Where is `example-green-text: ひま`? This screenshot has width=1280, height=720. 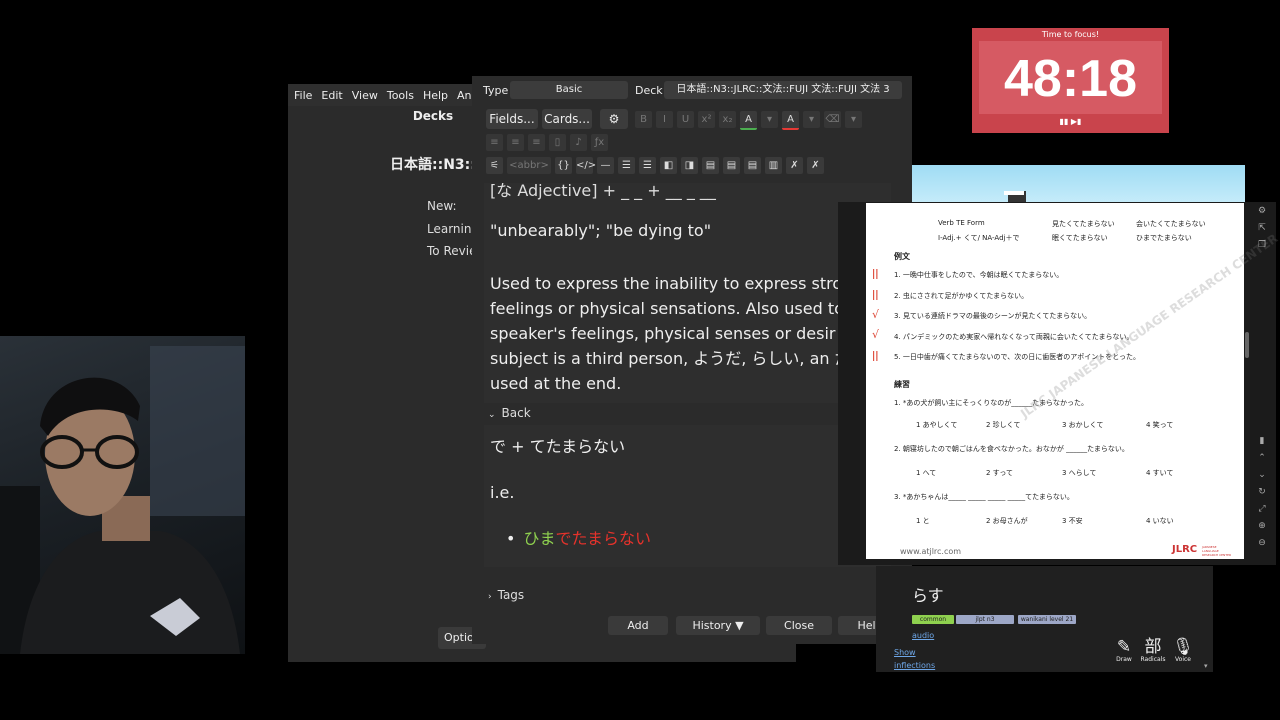
example-green-text: ひま is located at coordinates (539, 538).